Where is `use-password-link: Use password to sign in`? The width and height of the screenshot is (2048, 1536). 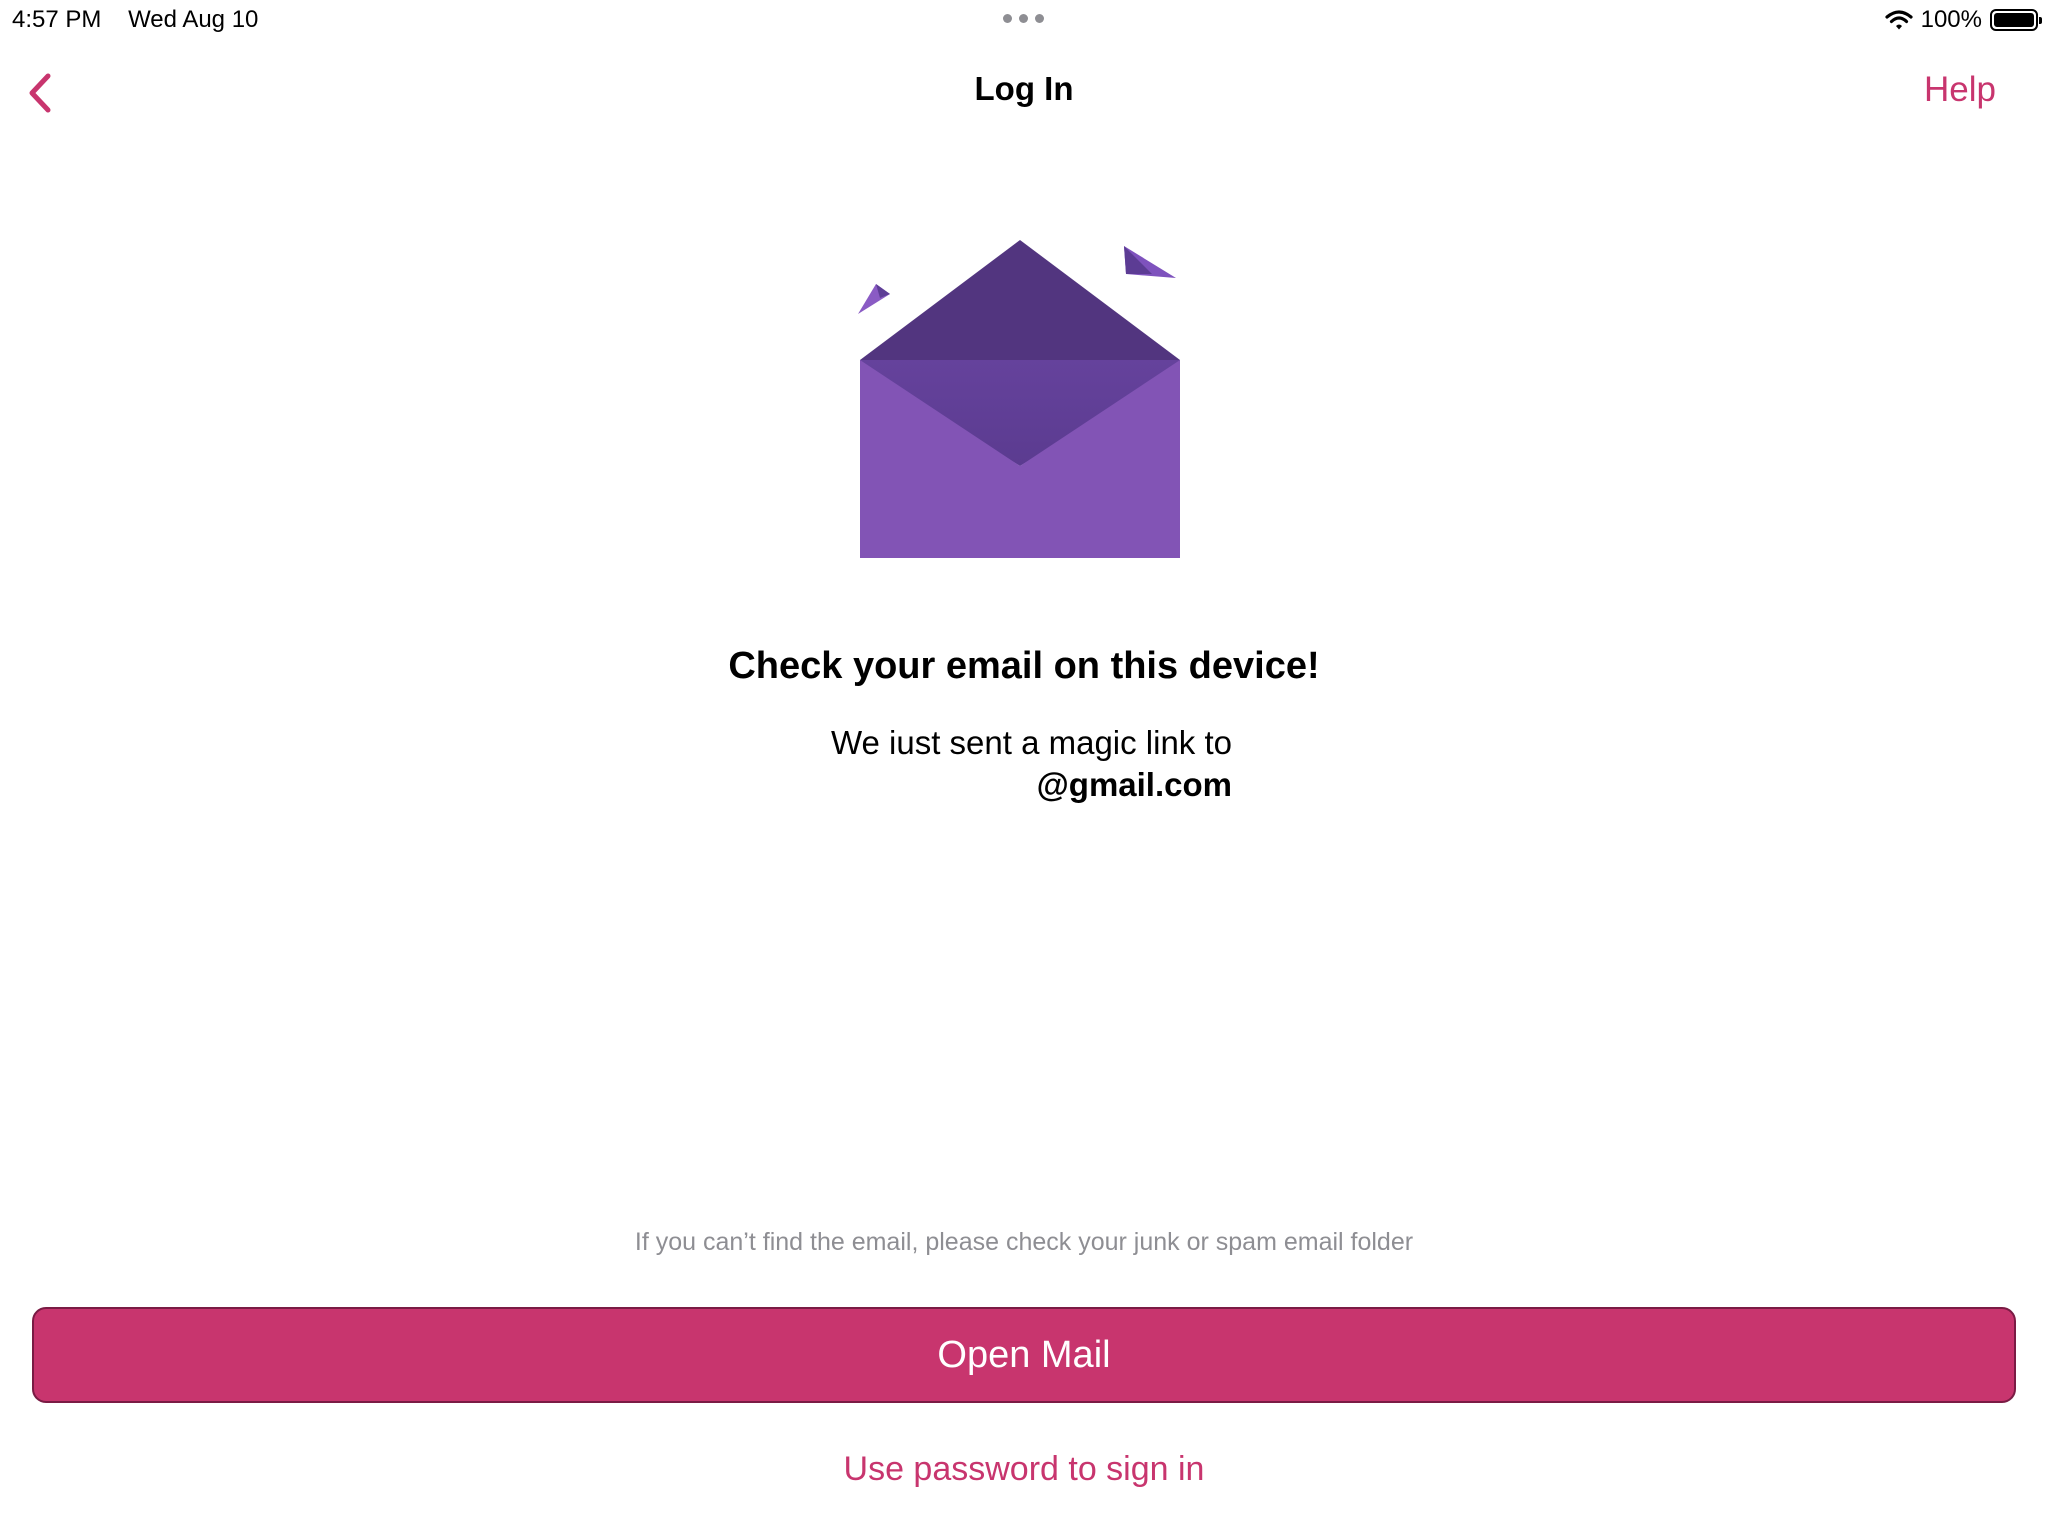 use-password-link: Use password to sign in is located at coordinates (1024, 1469).